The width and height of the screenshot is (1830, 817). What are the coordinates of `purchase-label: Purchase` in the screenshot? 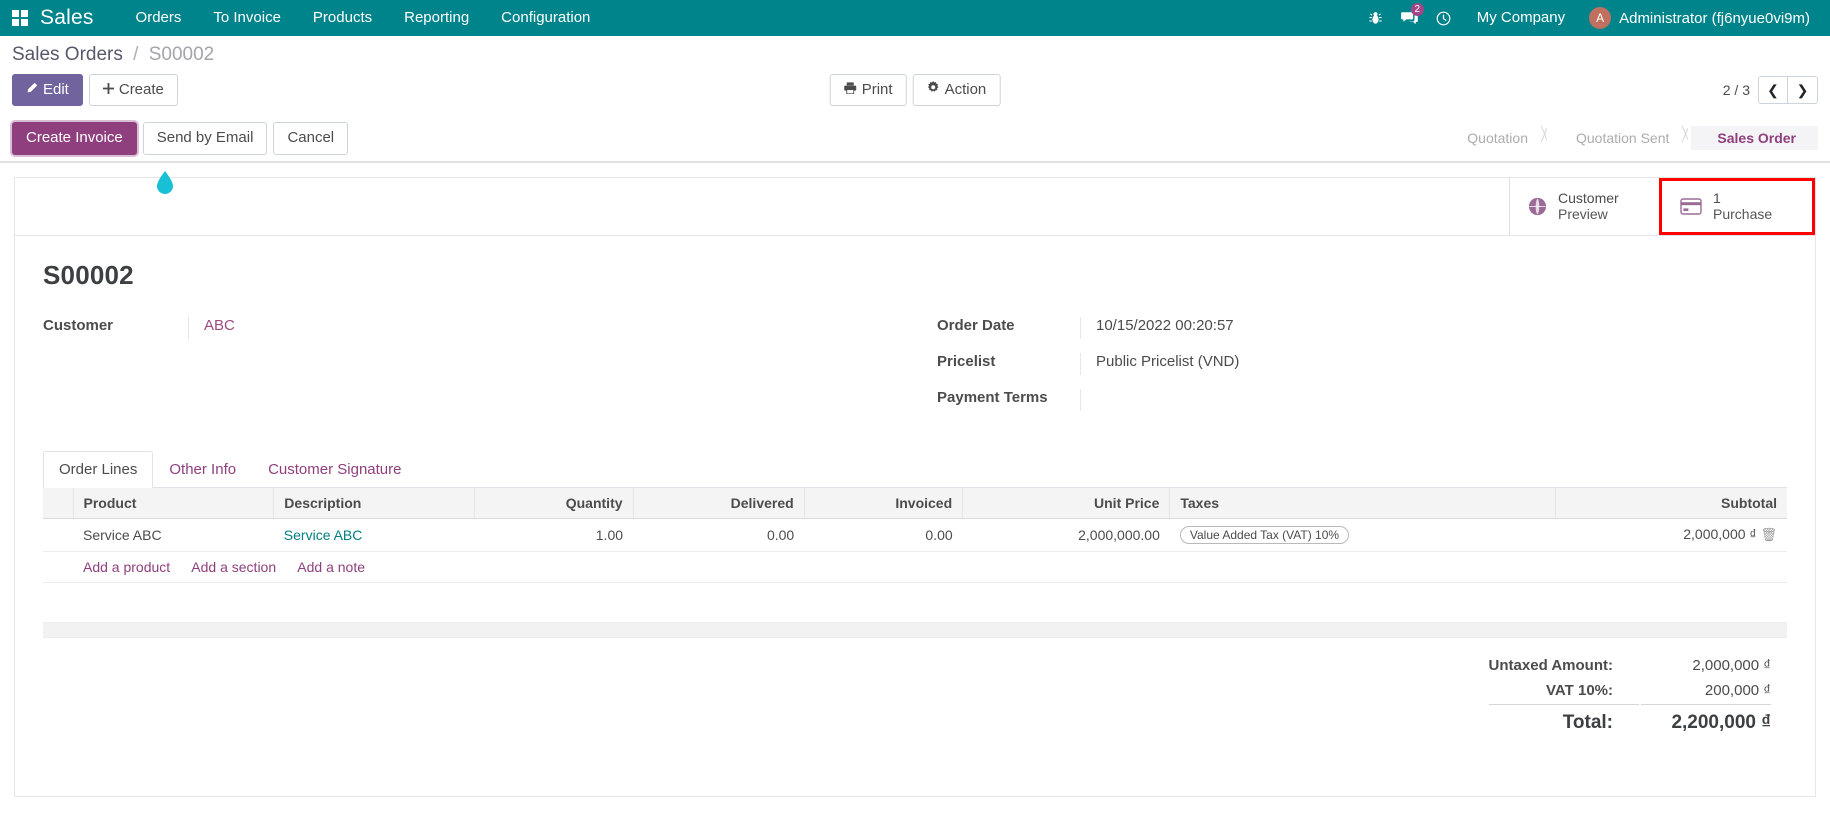 It's located at (1743, 214).